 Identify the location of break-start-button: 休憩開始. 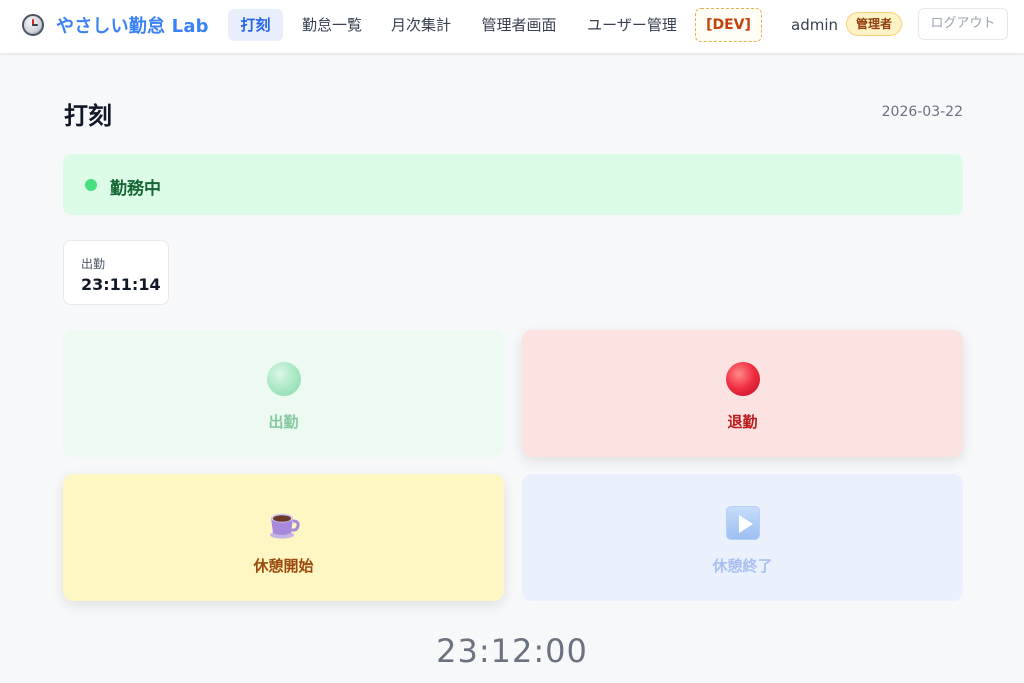
(283, 537).